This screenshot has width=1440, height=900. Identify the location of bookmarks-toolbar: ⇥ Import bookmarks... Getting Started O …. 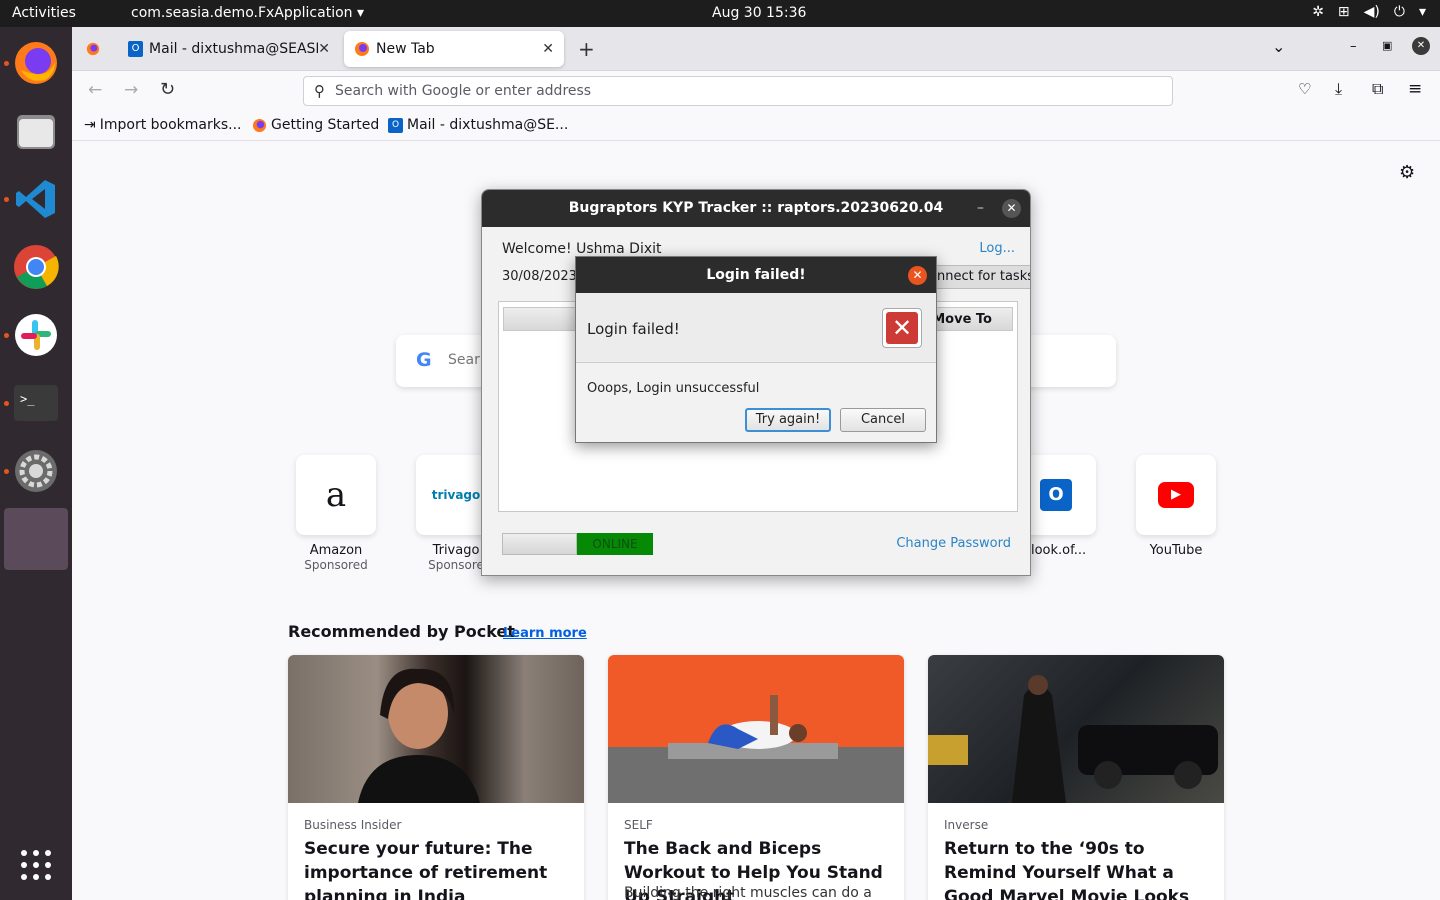
(756, 126).